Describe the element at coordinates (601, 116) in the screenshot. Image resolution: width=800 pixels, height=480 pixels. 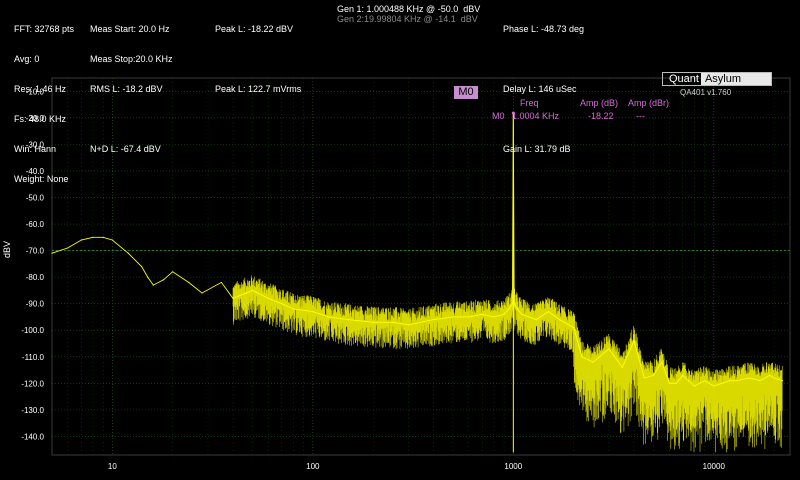
I see `marker-row-amp-db: -18.22` at that location.